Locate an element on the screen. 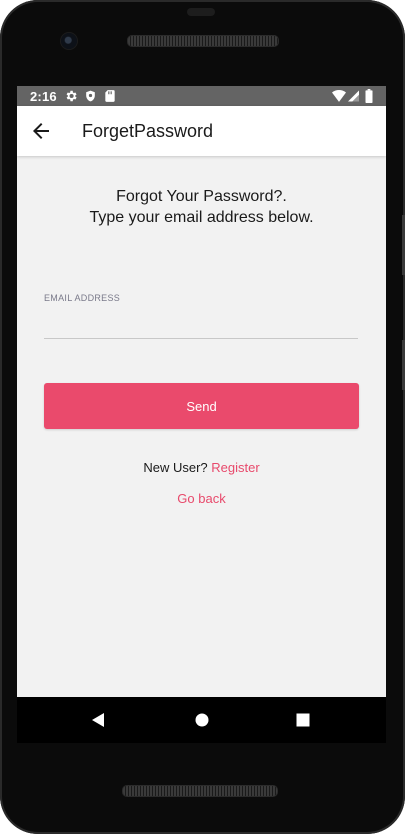  app-bar: ForgetPassword is located at coordinates (201, 131).